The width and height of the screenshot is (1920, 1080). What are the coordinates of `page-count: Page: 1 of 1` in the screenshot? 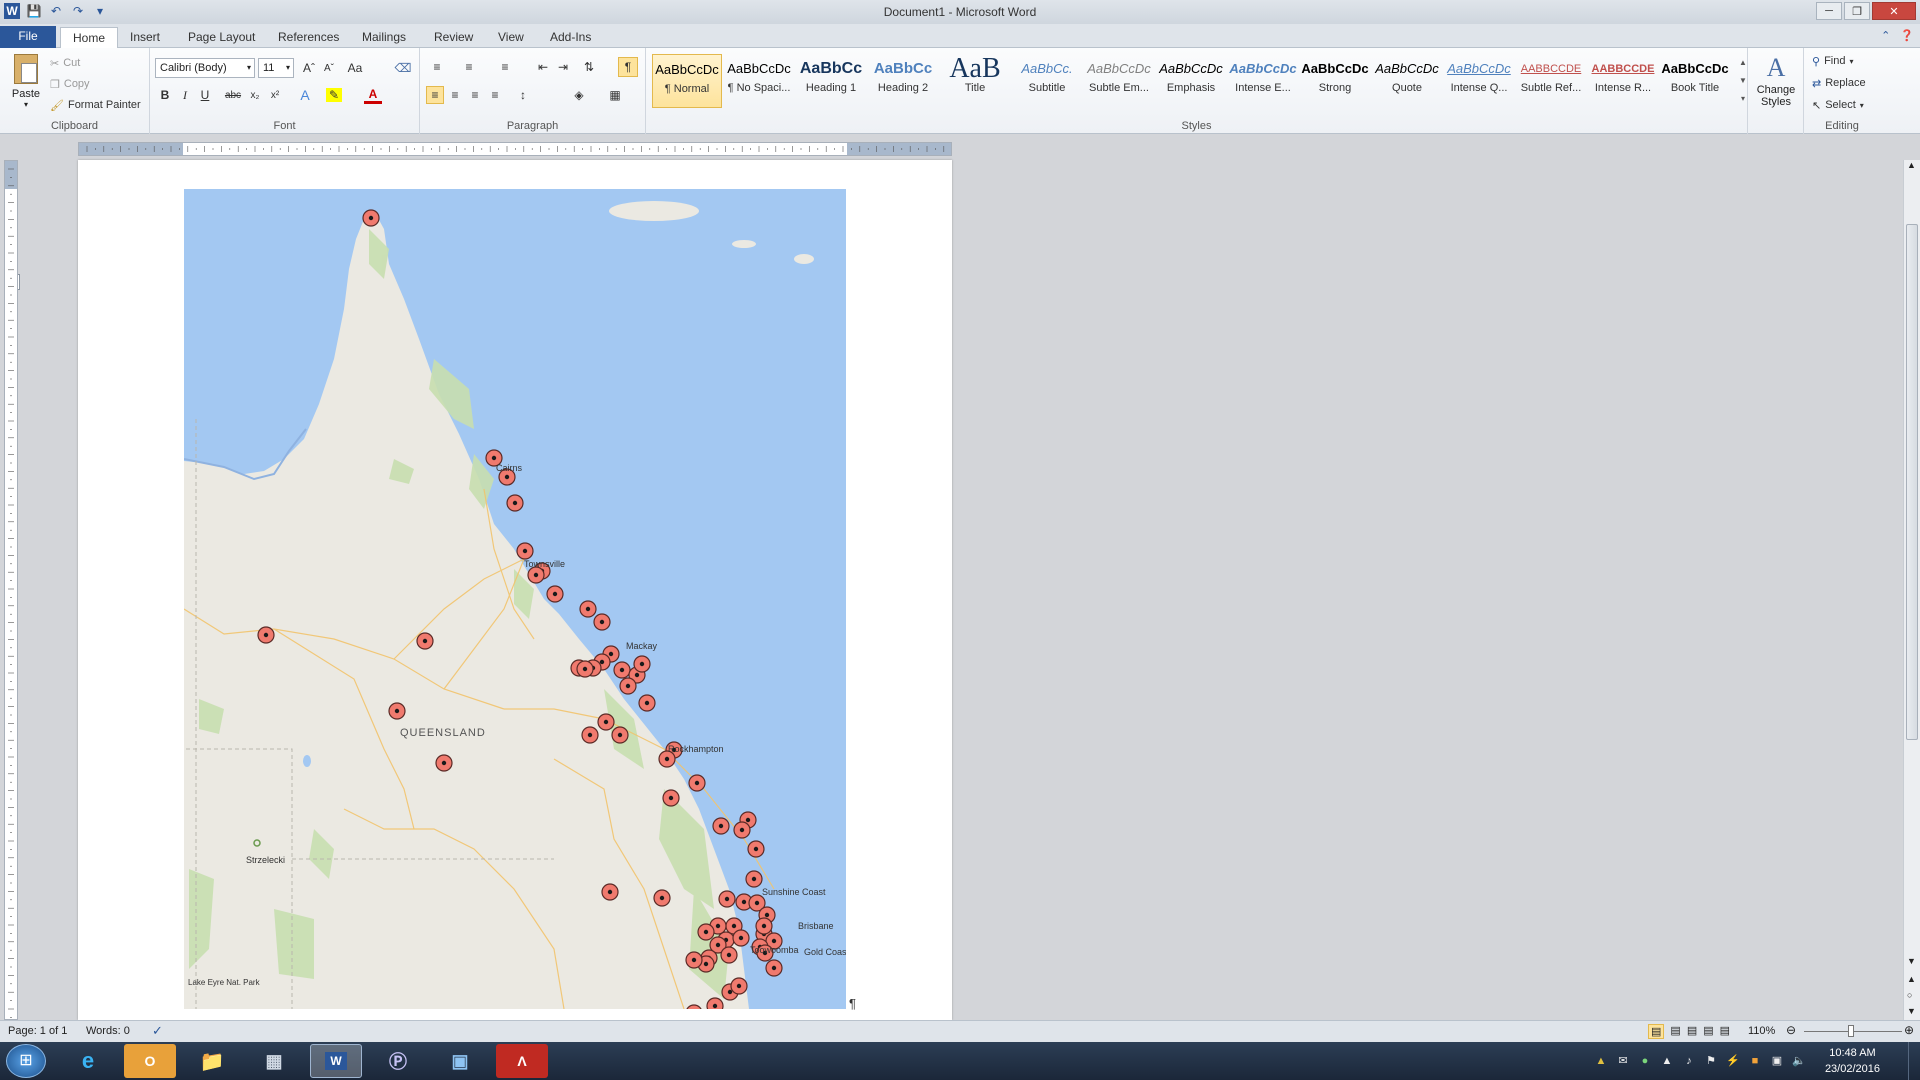 It's located at (37, 1031).